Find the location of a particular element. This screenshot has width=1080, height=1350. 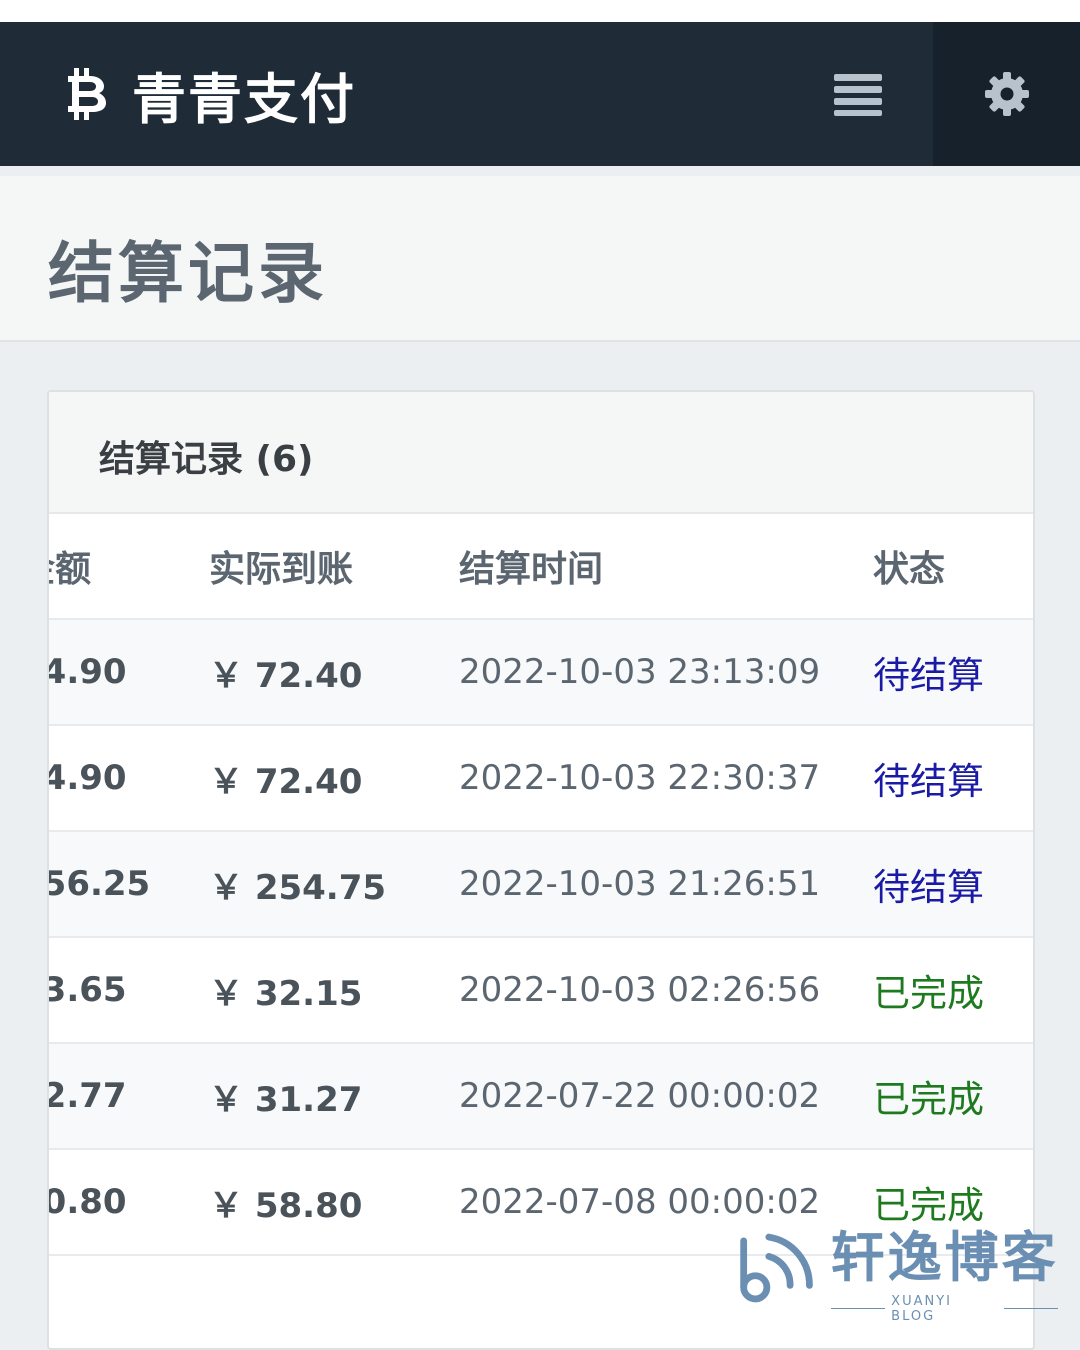

table-row: 74.90 ￥ 72.40 2022-10-03 22:30:37 待结算 is located at coordinates (541, 779).